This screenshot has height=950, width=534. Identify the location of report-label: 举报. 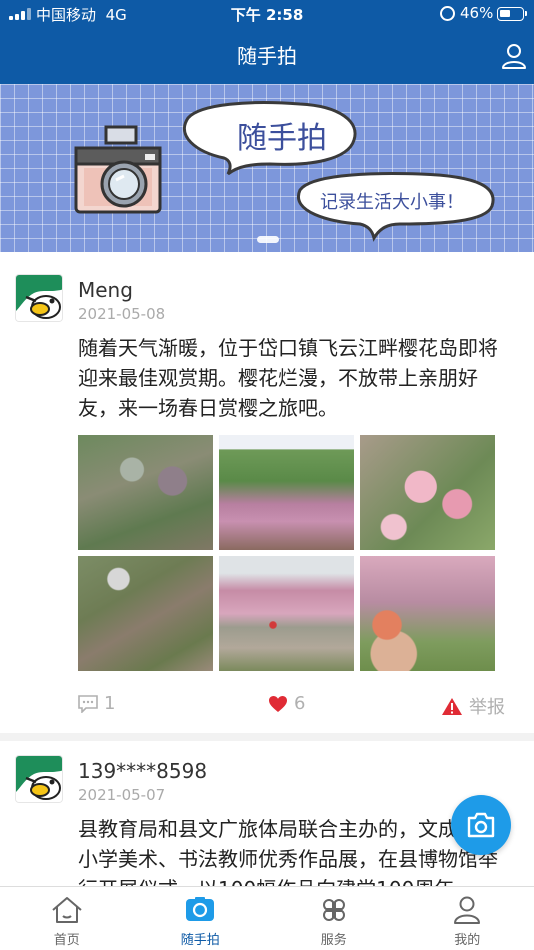
(487, 707).